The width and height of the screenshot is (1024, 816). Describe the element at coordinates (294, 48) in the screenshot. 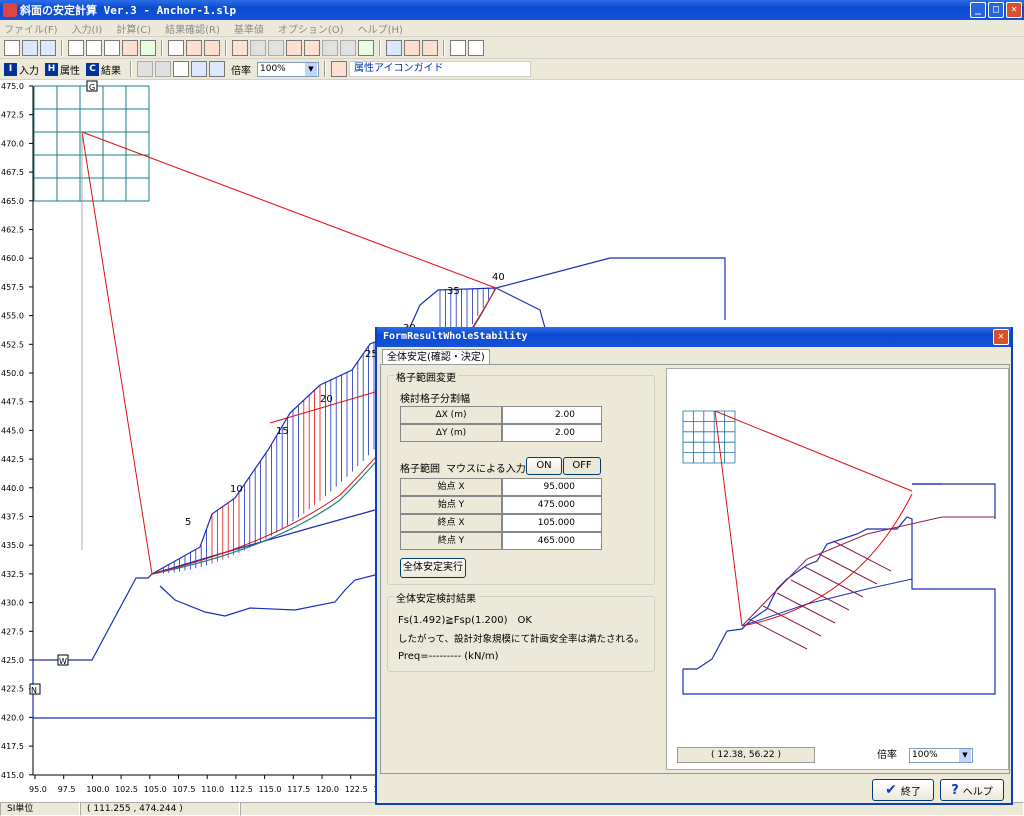

I see `slope-layer-icon` at that location.